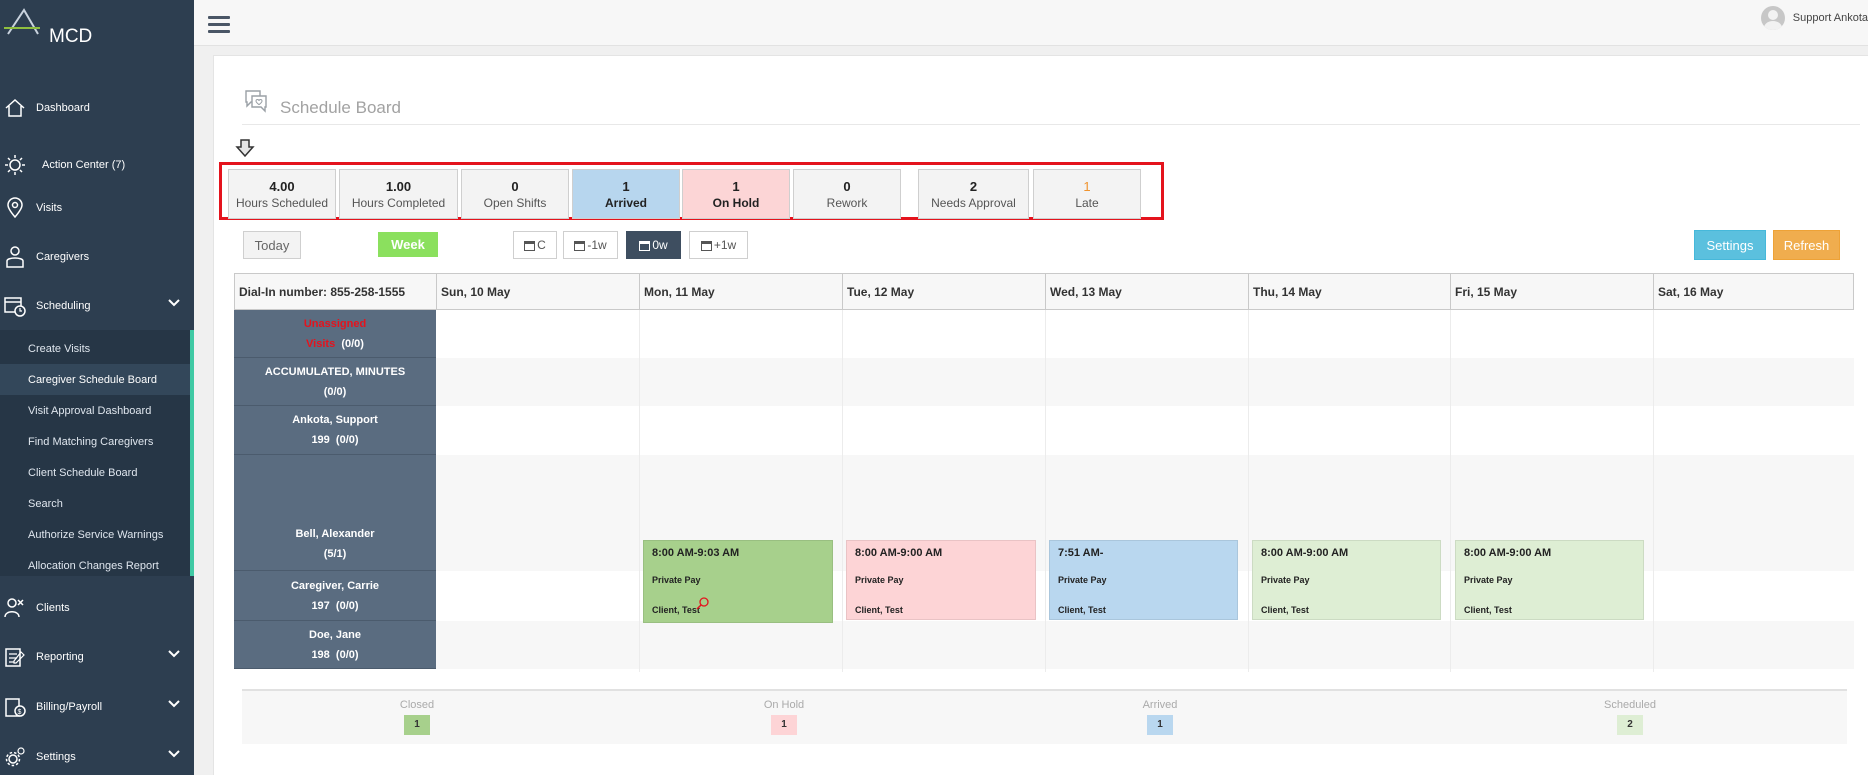  Describe the element at coordinates (69, 707) in the screenshot. I see `nav-billing-label: Billing/Payroll` at that location.